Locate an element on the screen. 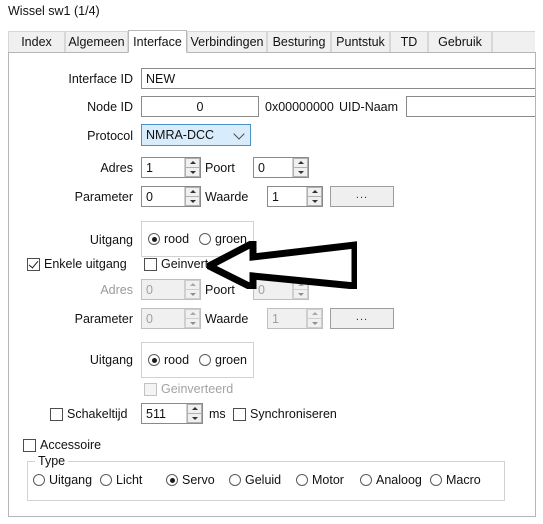 This screenshot has height=524, width=543. output1-waarde-value: 1 is located at coordinates (275, 196).